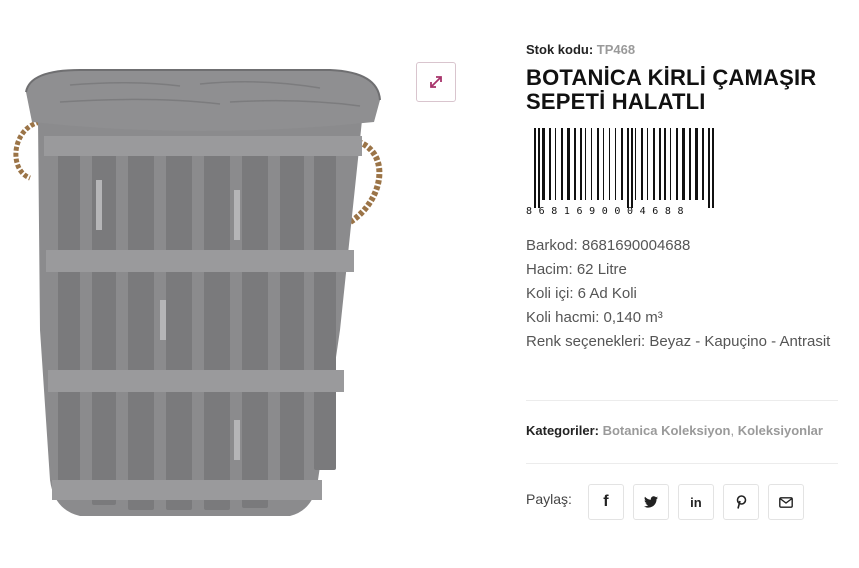 The image size is (859, 568). I want to click on pinterest-icon, so click(741, 502).